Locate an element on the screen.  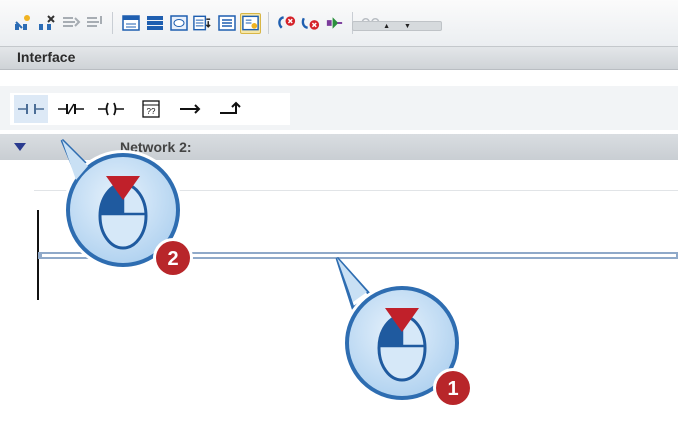
append-row-icon is located at coordinates (94, 23).